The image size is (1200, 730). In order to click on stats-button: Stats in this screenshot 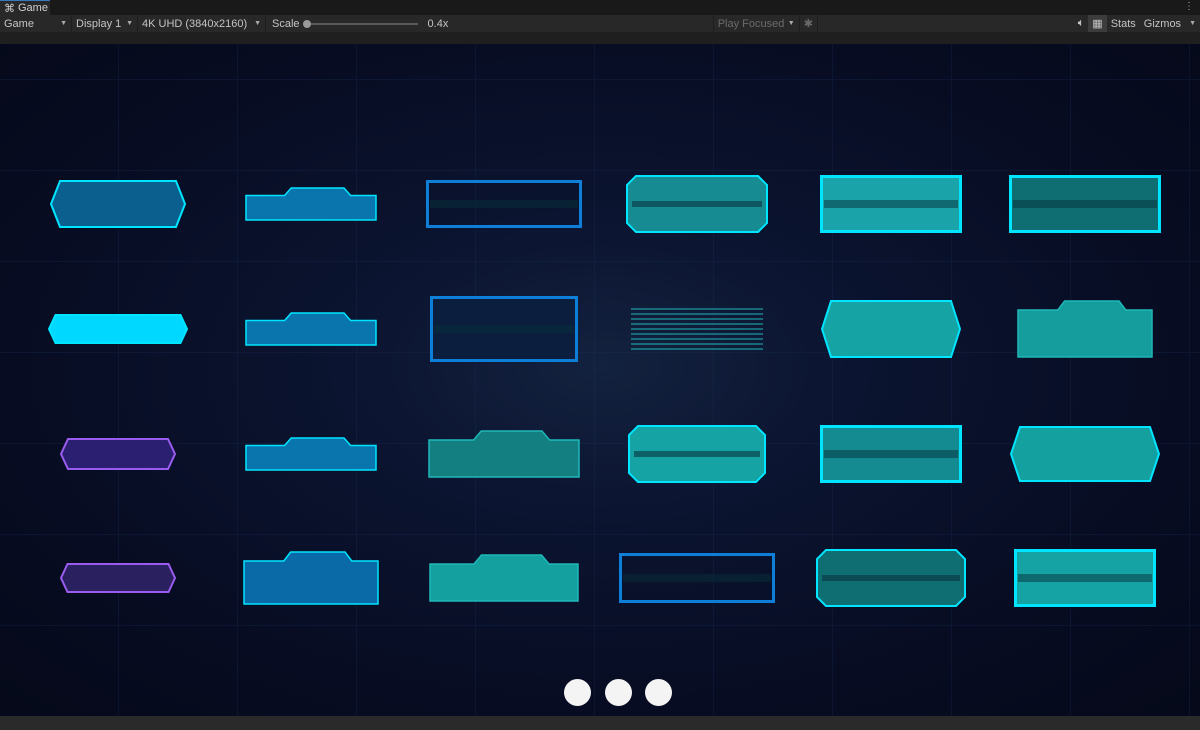, I will do `click(1123, 23)`.